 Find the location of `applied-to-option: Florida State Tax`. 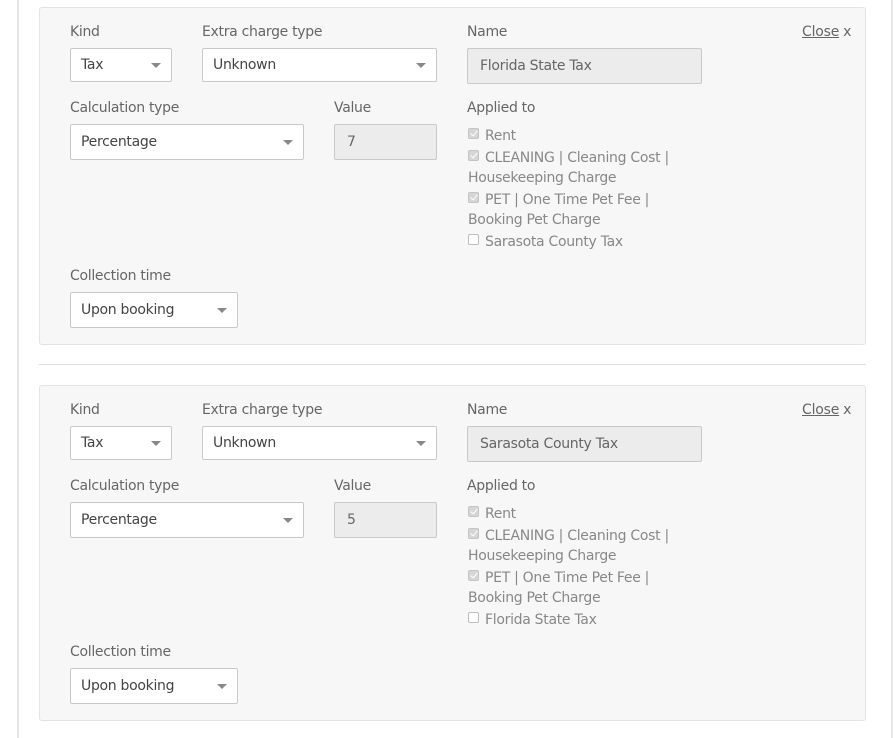

applied-to-option: Florida State Tax is located at coordinates (532, 620).